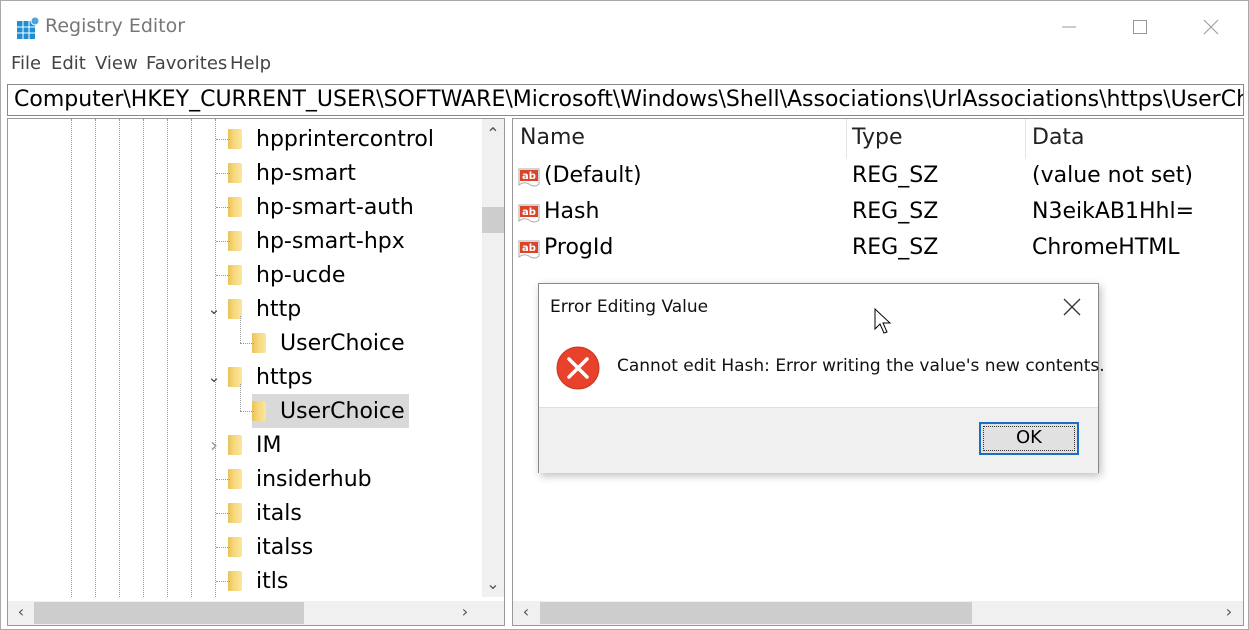 This screenshot has width=1249, height=630. I want to click on menu-favorites: Favorites, so click(186, 63).